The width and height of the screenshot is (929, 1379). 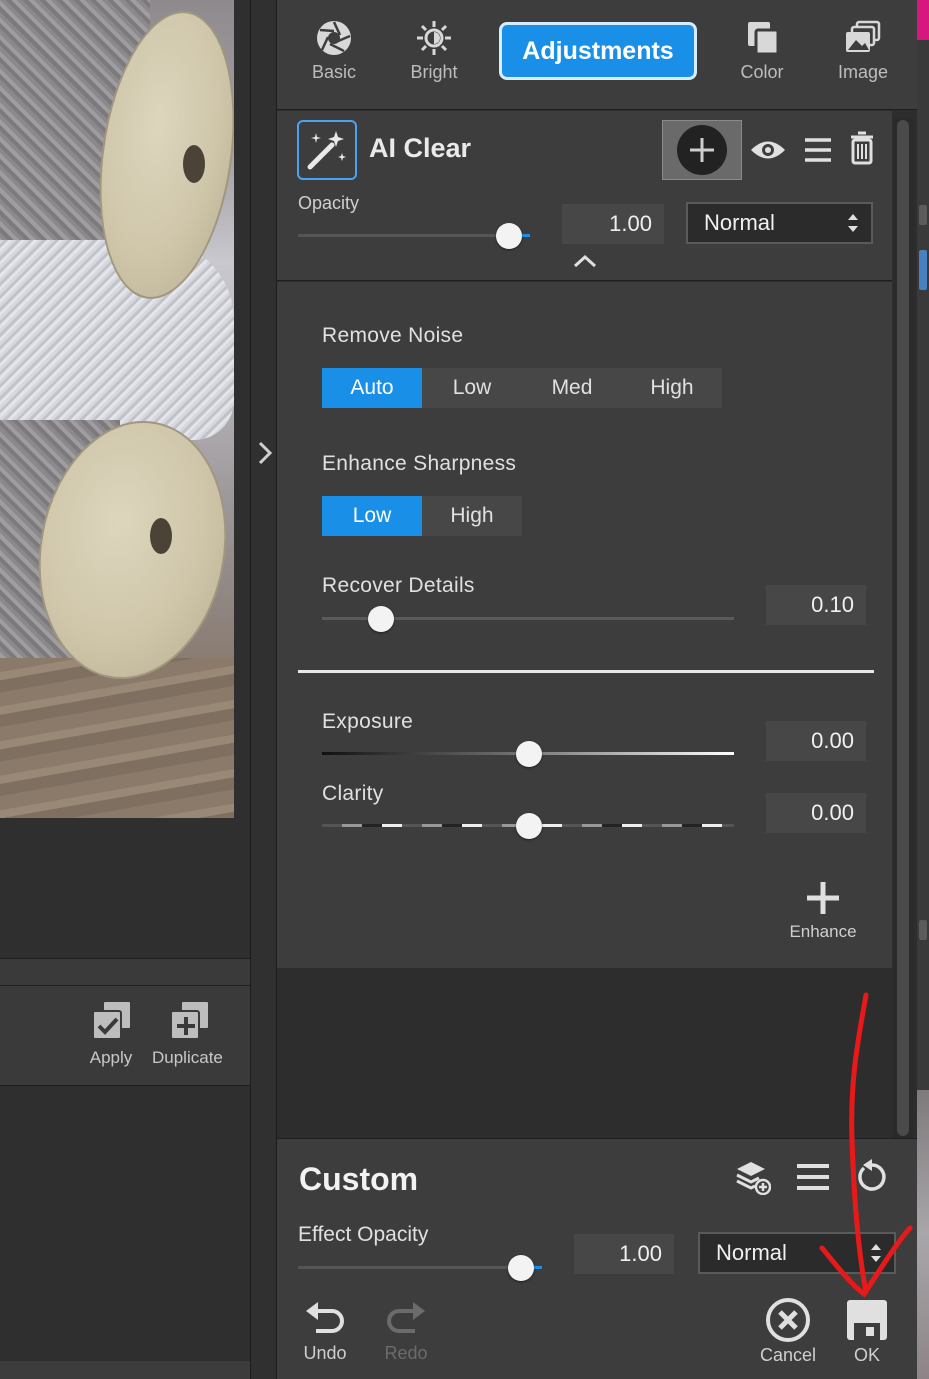 What do you see at coordinates (333, 72) in the screenshot?
I see `tab-basic-label: Basic` at bounding box center [333, 72].